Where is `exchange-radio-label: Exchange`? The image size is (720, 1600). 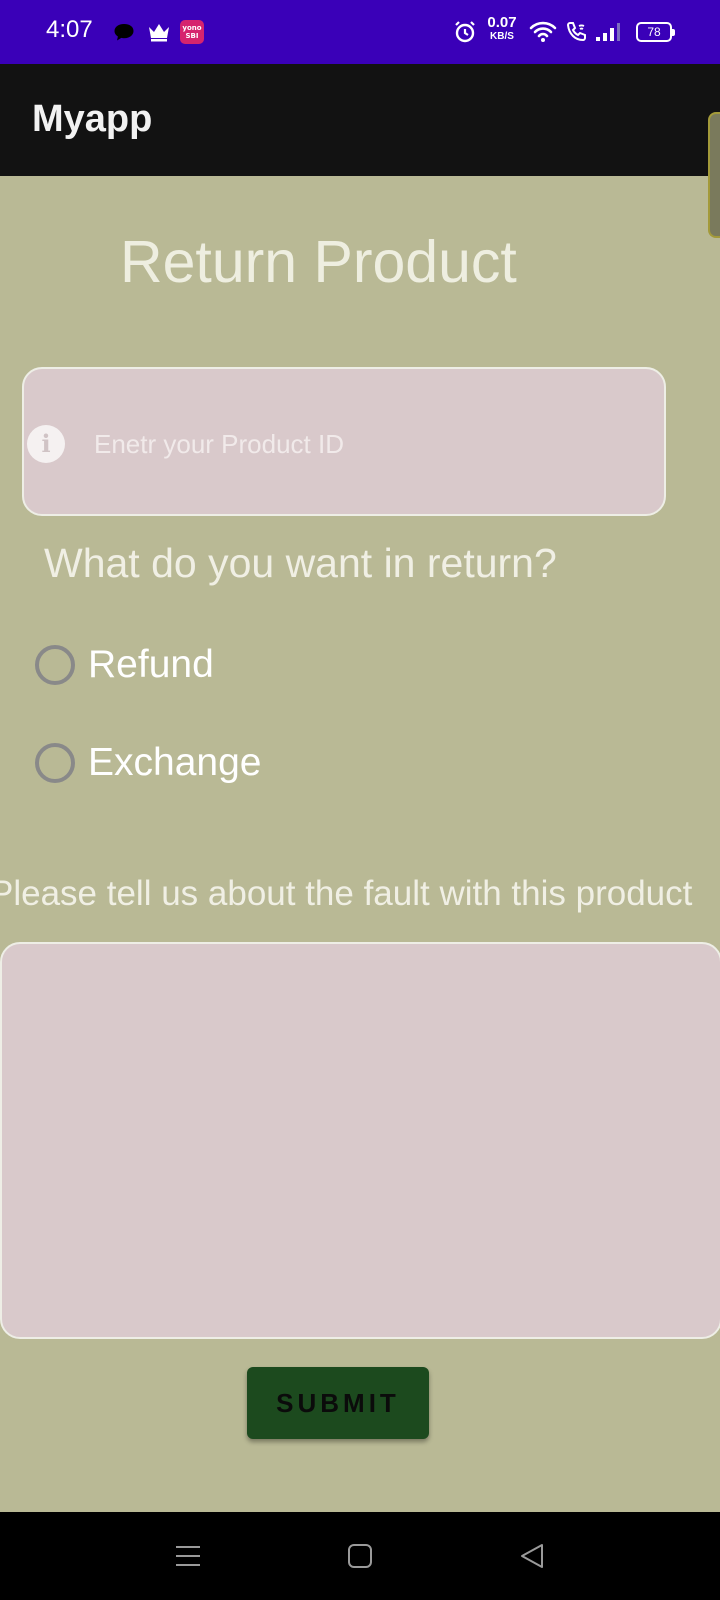
exchange-radio-label: Exchange is located at coordinates (174, 763).